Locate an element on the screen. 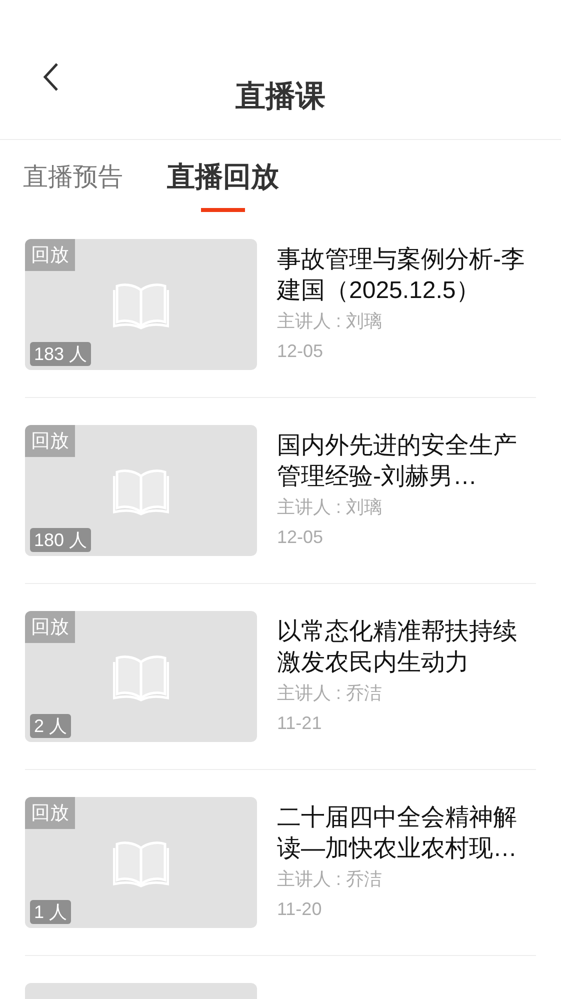  course-title: 事故管理与案例分析-李建国（2025.12.5） is located at coordinates (406, 275).